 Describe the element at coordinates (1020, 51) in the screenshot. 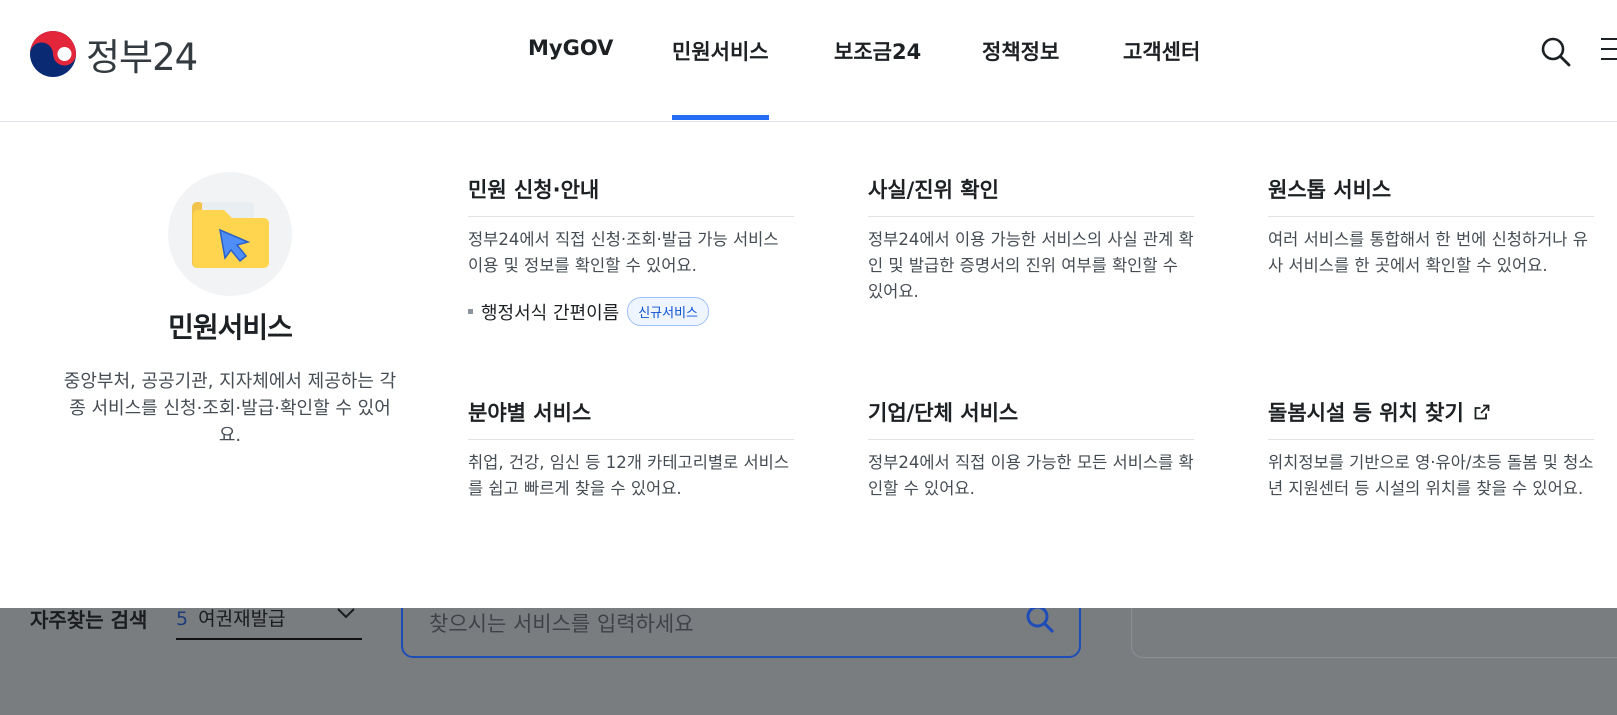

I see `nav-policy-info: 정책정보` at that location.